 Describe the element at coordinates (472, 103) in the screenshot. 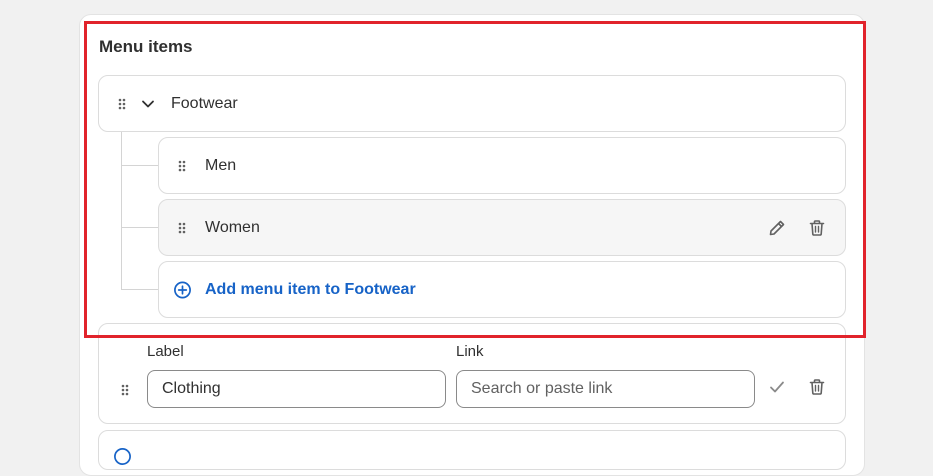

I see `menu-item-footwear: Footwear` at that location.